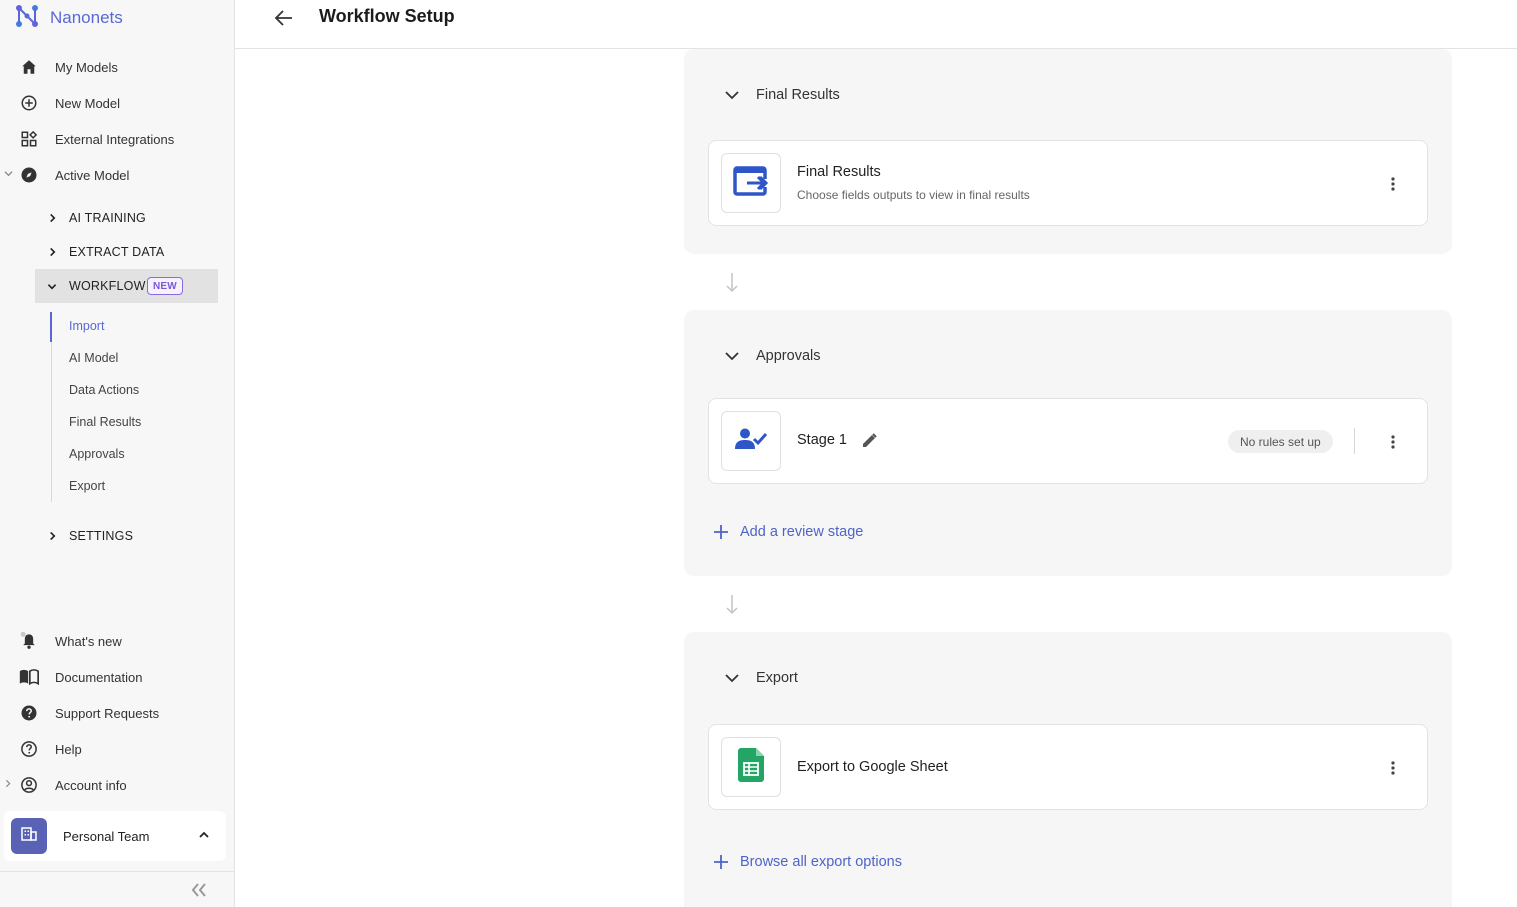 The width and height of the screenshot is (1517, 907). Describe the element at coordinates (107, 713) in the screenshot. I see `sidebar-item-label: Support Requests` at that location.